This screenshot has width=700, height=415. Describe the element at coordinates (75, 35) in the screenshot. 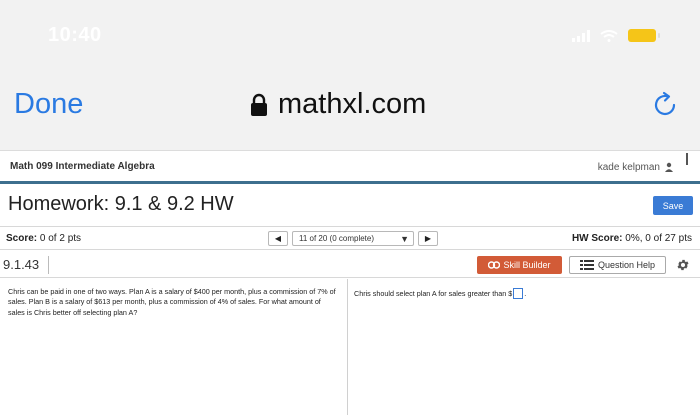

I see `status-time: 10:40` at that location.